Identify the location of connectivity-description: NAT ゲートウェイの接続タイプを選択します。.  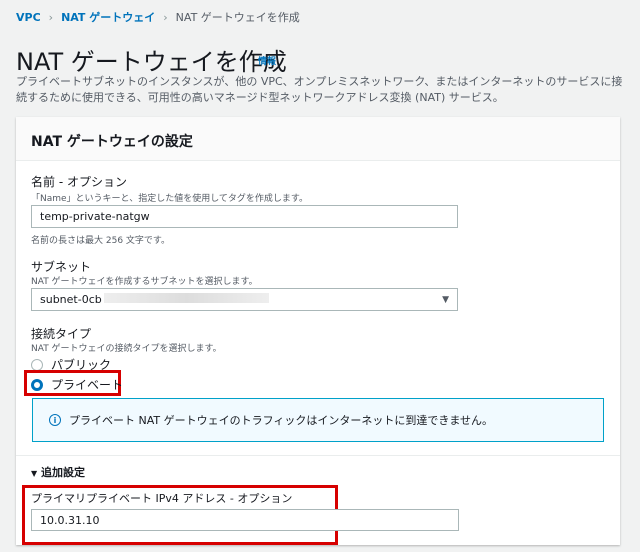
(126, 349).